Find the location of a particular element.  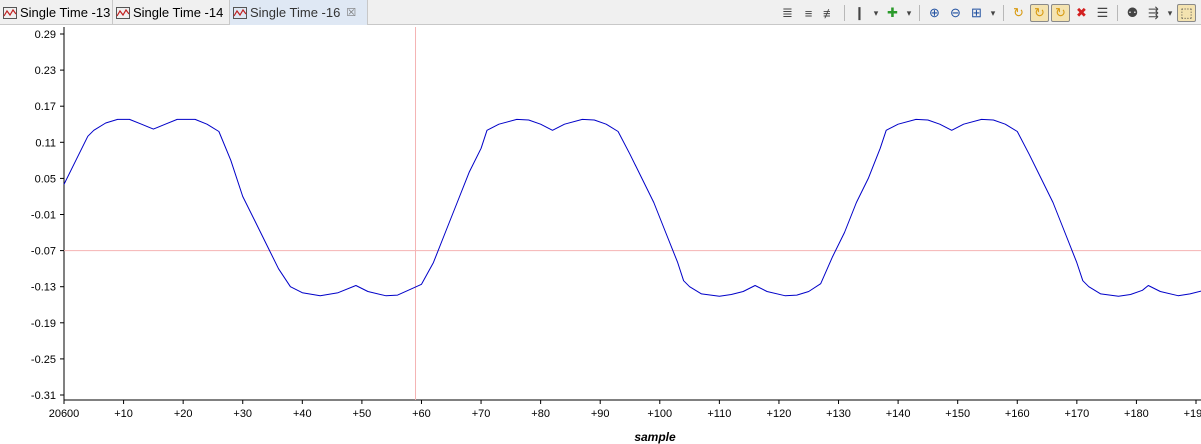

y-tick-label: 0.23 is located at coordinates (45, 71).